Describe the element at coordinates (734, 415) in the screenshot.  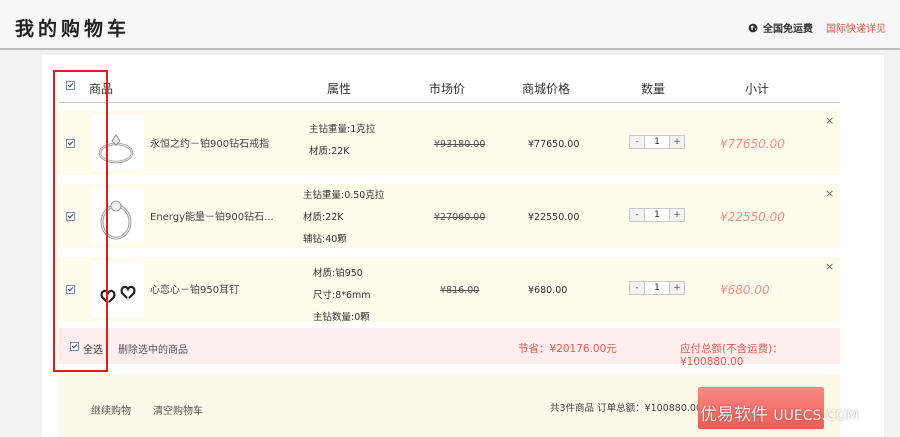
I see `watermark-text: 优易软件` at that location.